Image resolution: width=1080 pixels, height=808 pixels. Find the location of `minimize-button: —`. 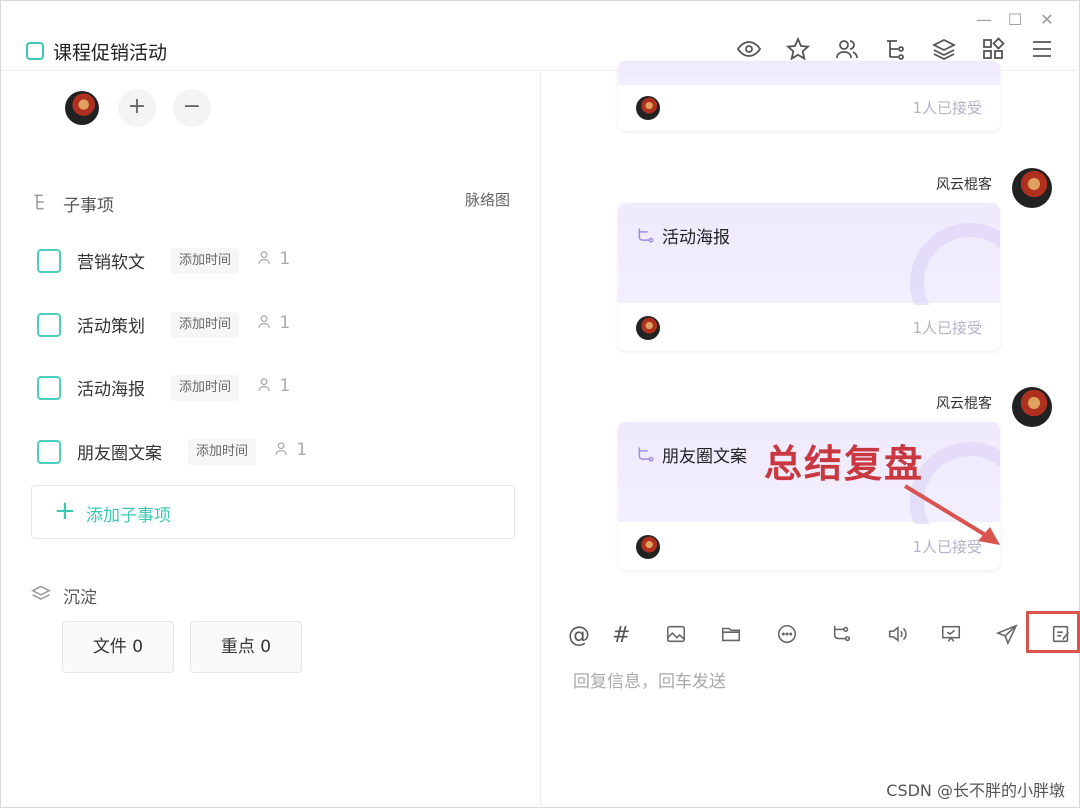

minimize-button: — is located at coordinates (984, 20).